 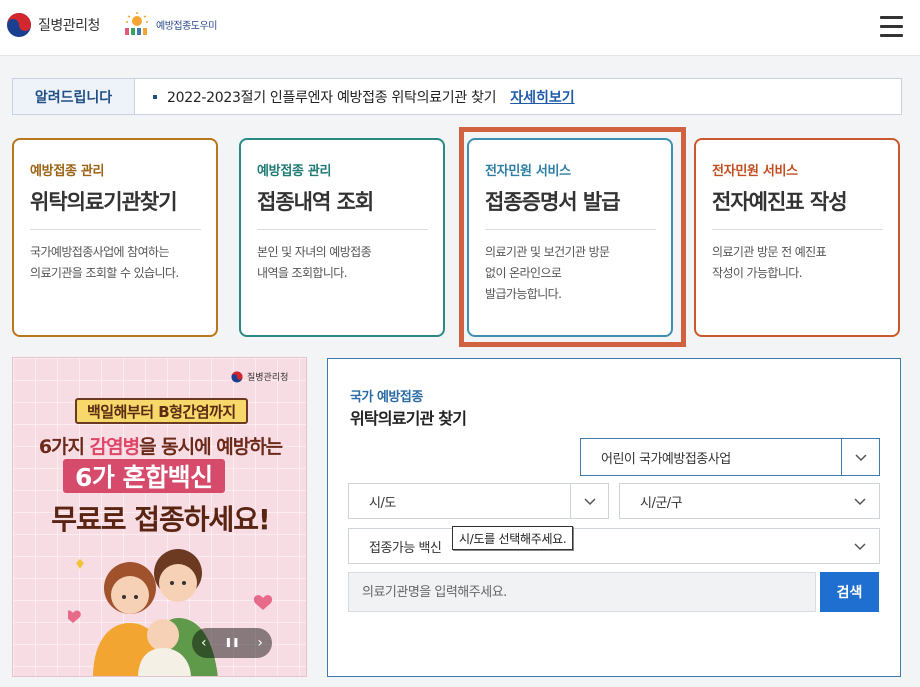 What do you see at coordinates (314, 262) in the screenshot?
I see `card-desc: 본인 및 자녀의 예방접종 내역을 조회합니다.` at bounding box center [314, 262].